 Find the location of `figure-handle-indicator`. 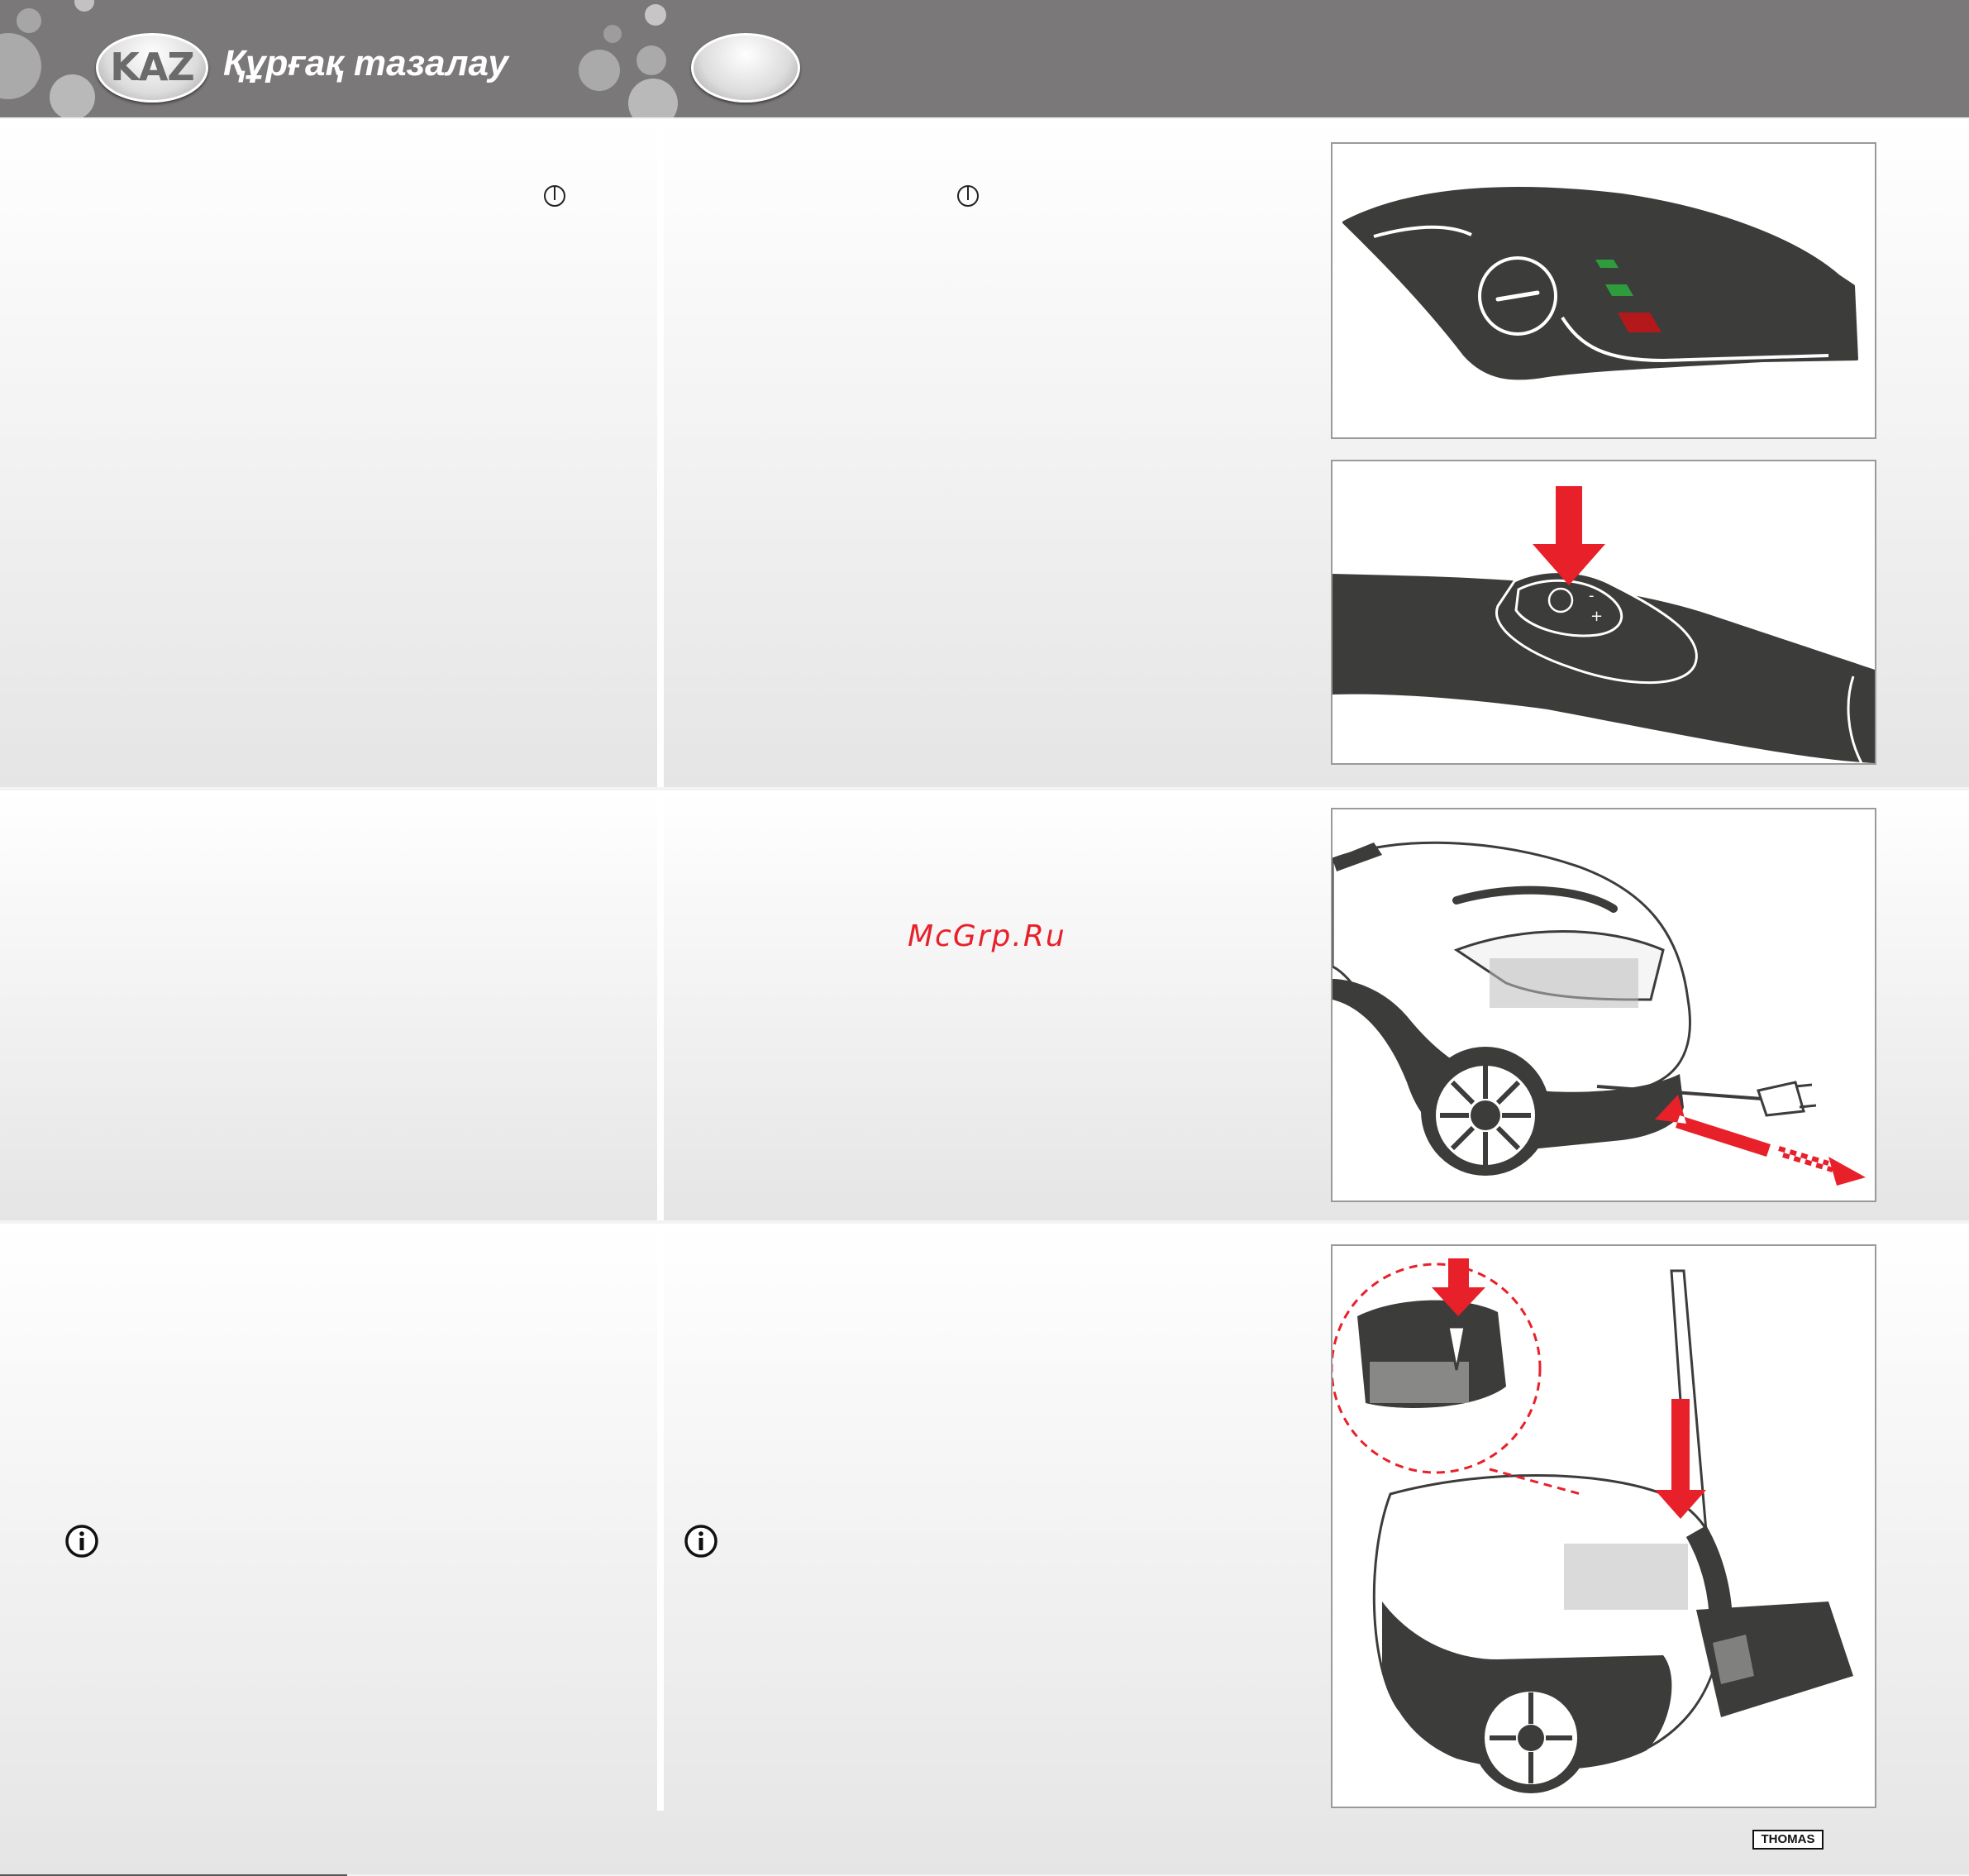

figure-handle-indicator is located at coordinates (1604, 290).